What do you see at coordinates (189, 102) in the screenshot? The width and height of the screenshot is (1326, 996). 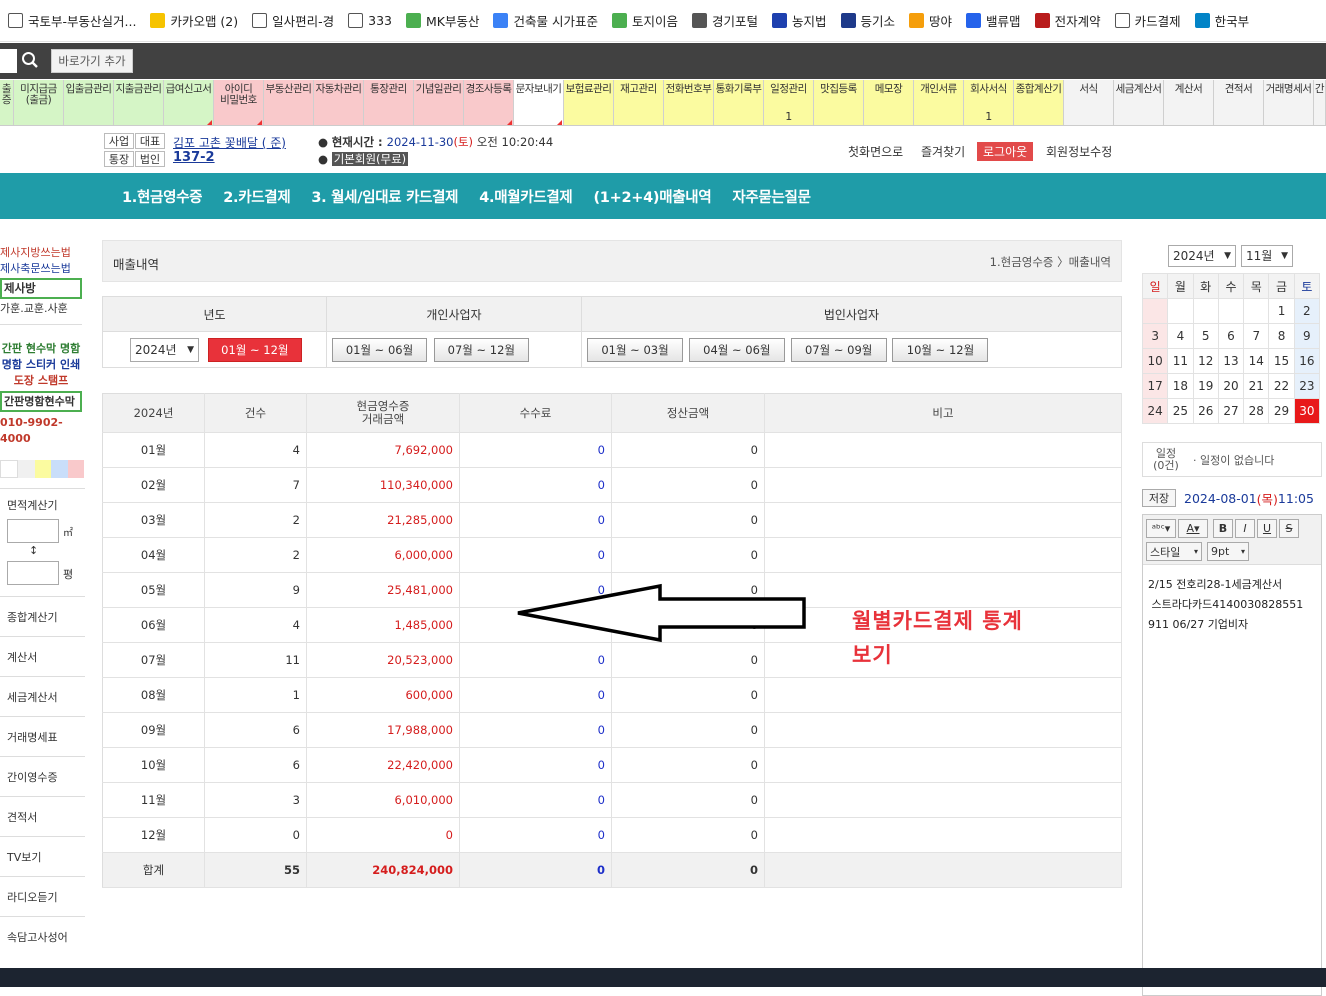 I see `menu-item: 급여신고서` at bounding box center [189, 102].